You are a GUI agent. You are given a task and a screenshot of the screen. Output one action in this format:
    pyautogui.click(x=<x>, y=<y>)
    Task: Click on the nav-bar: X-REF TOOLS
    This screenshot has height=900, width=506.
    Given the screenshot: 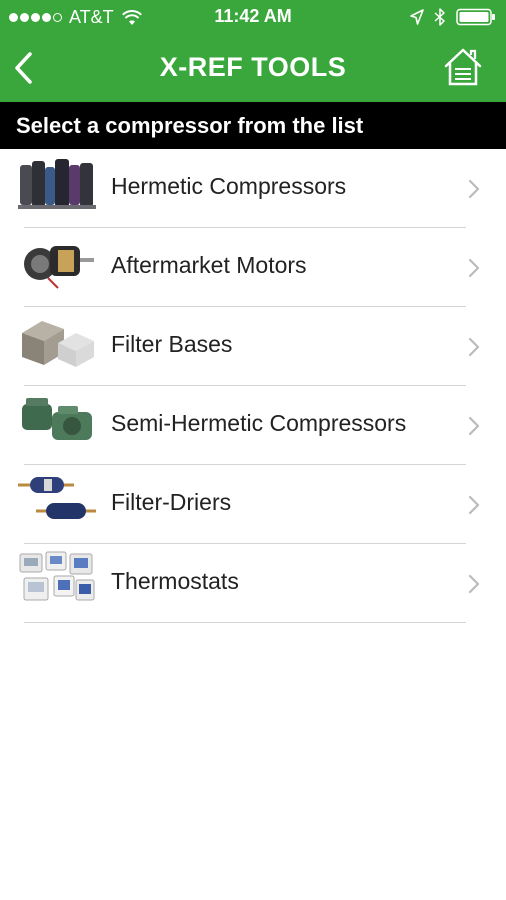 What is the action you would take?
    pyautogui.click(x=253, y=68)
    